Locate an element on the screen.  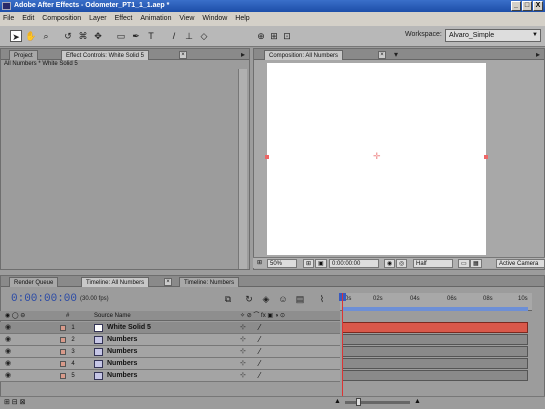
live-update-icon: ↻ is located at coordinates (249, 299).